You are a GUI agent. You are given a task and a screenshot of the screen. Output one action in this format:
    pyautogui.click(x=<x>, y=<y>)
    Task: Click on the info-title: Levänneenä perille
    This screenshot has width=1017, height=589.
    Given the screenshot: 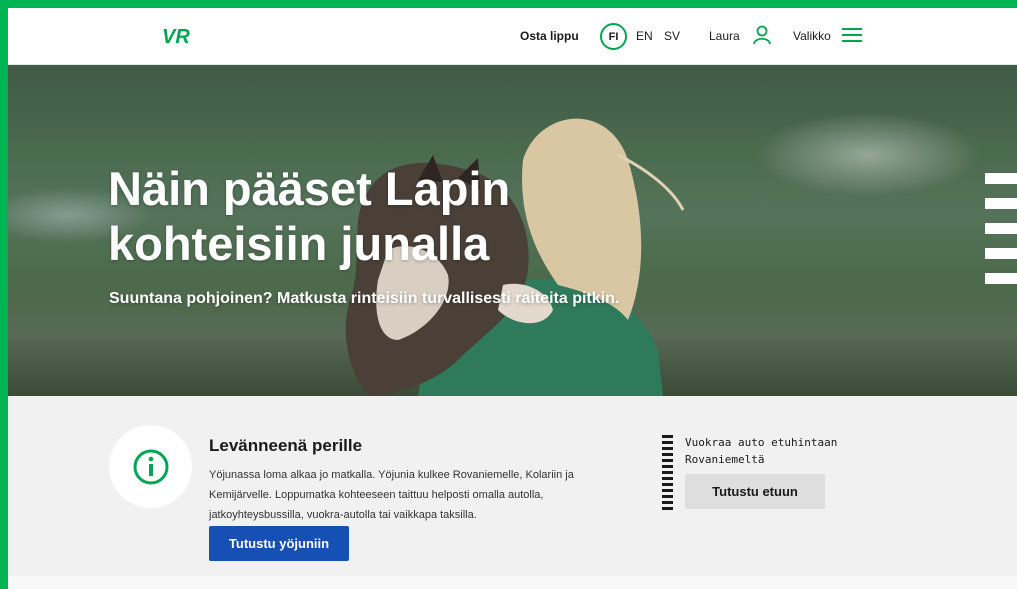 What is the action you would take?
    pyautogui.click(x=286, y=445)
    